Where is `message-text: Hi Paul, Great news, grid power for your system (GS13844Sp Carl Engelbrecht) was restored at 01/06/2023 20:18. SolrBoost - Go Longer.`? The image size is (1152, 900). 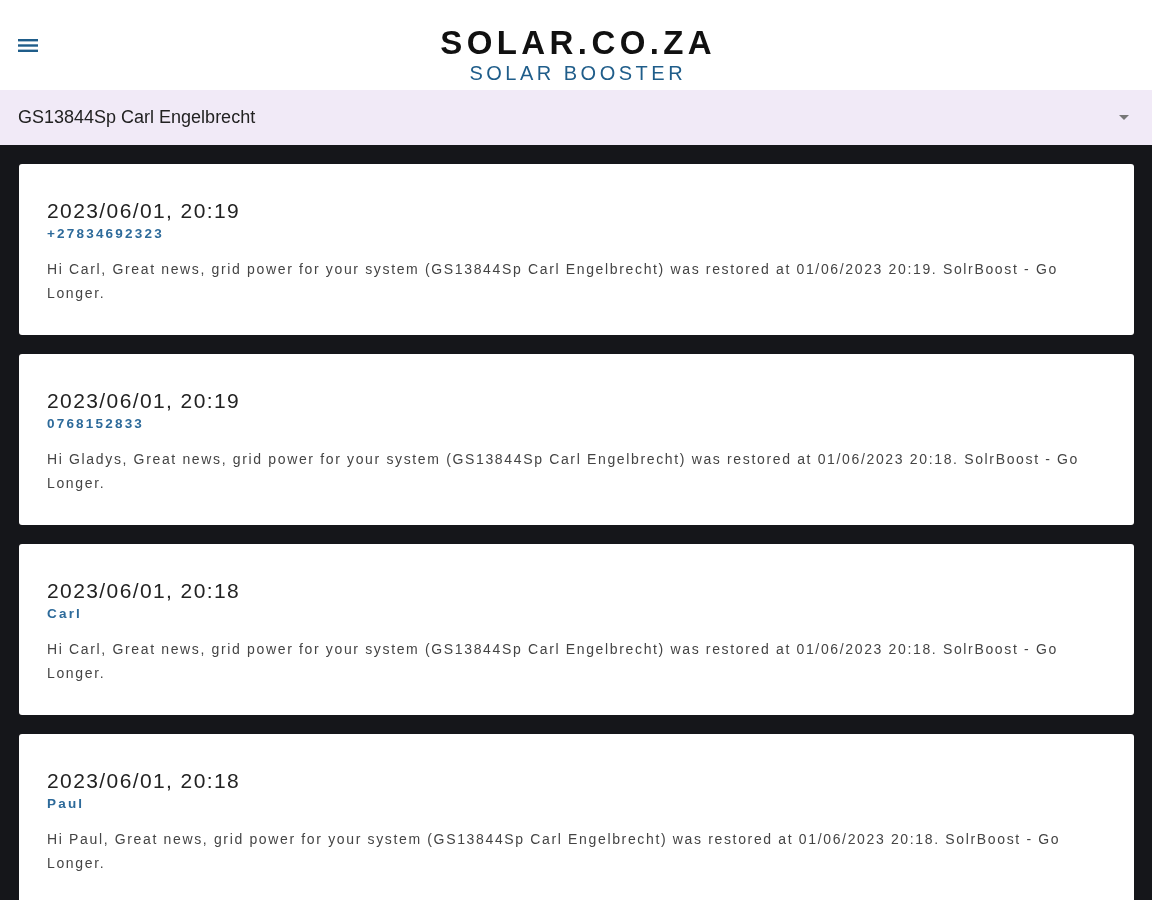 message-text: Hi Paul, Great news, grid power for your system (GS13844Sp Carl Engelbrecht) was restored at 01/06/2023 20:18. SolrBoost - Go Longer. is located at coordinates (554, 851).